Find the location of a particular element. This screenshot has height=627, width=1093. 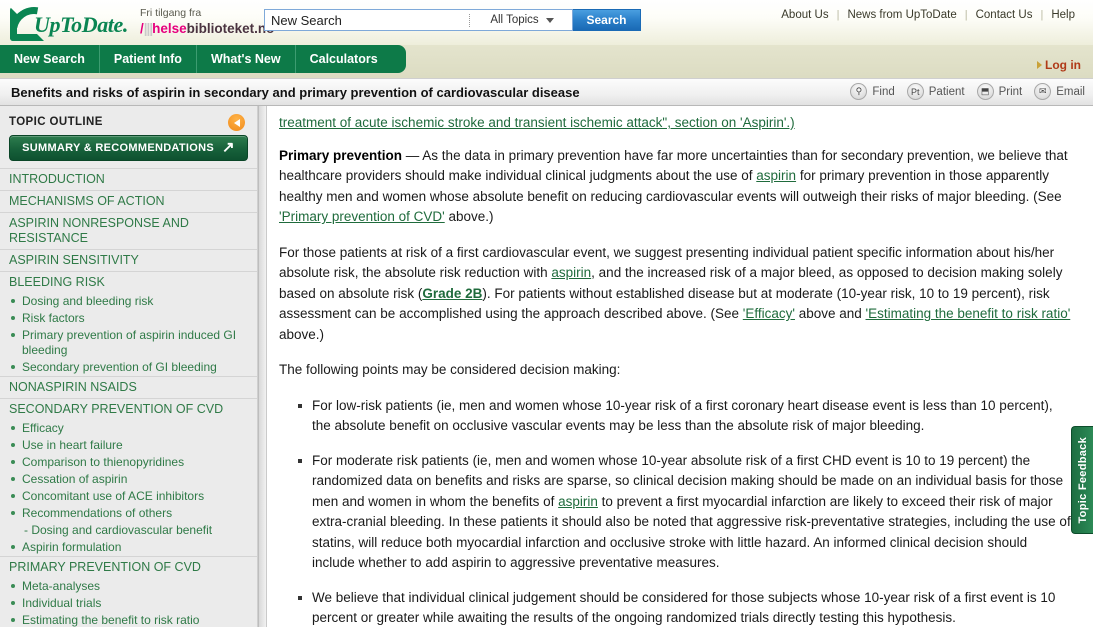

helsebiblioteket-logo: /|||helsebiblioteket.no is located at coordinates (207, 28).